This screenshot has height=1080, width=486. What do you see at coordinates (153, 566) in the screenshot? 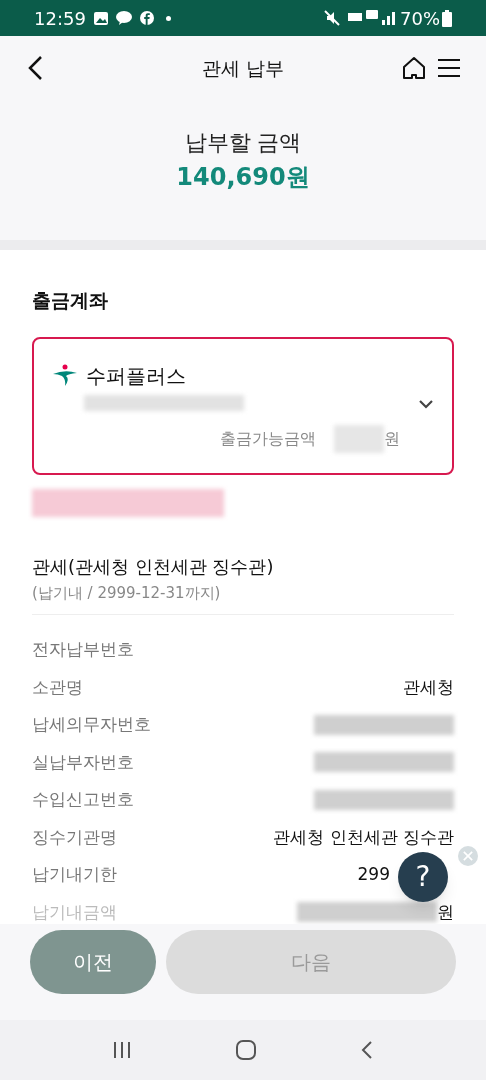
I see `tax-title: 관세(관세청 인천세관 징수관)` at bounding box center [153, 566].